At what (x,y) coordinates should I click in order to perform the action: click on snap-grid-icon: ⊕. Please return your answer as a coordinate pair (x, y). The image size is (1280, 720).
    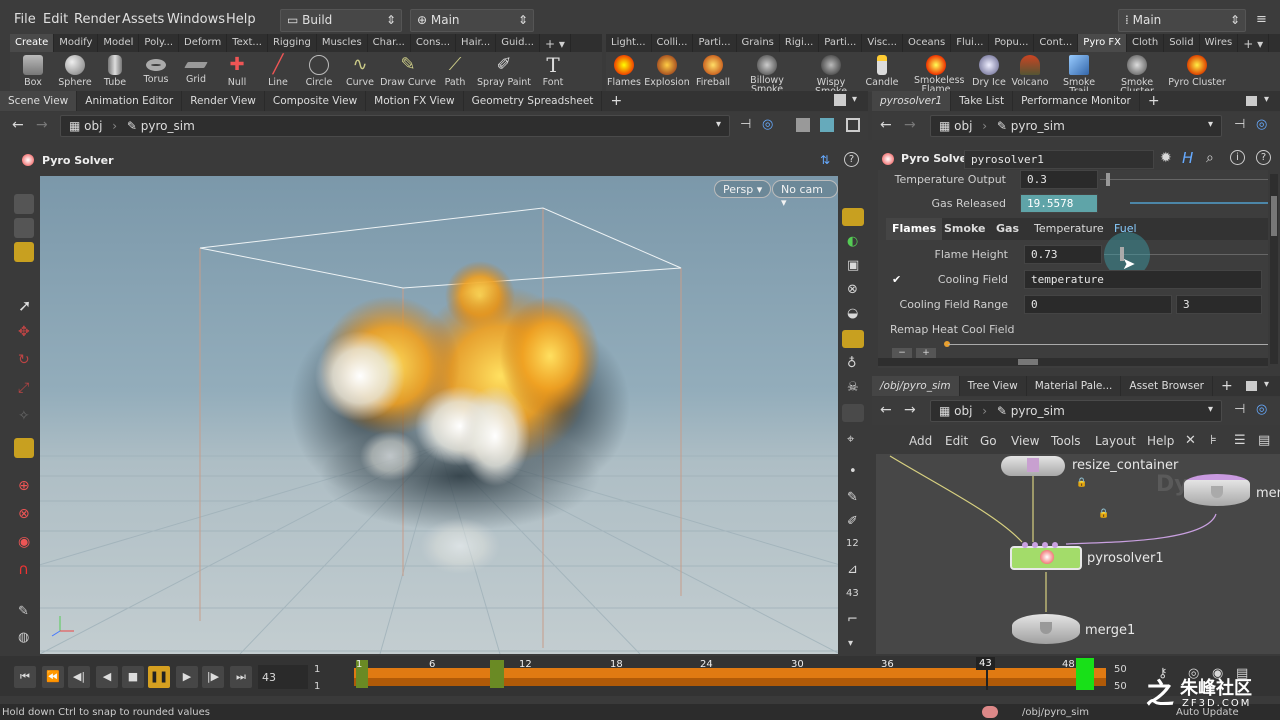
    Looking at the image, I should click on (24, 486).